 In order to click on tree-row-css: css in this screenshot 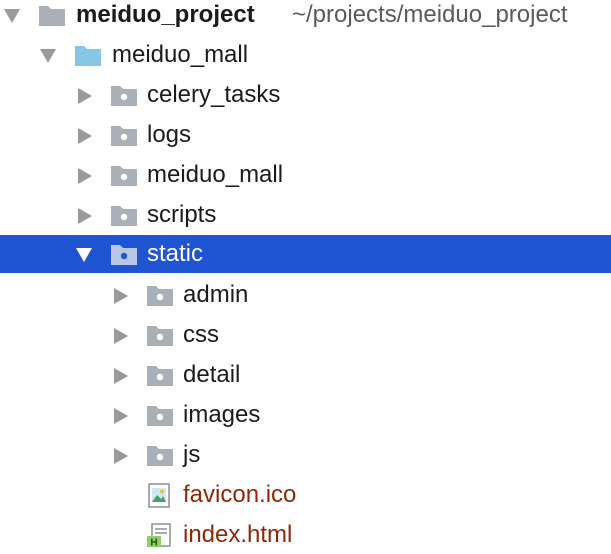, I will do `click(305, 335)`.